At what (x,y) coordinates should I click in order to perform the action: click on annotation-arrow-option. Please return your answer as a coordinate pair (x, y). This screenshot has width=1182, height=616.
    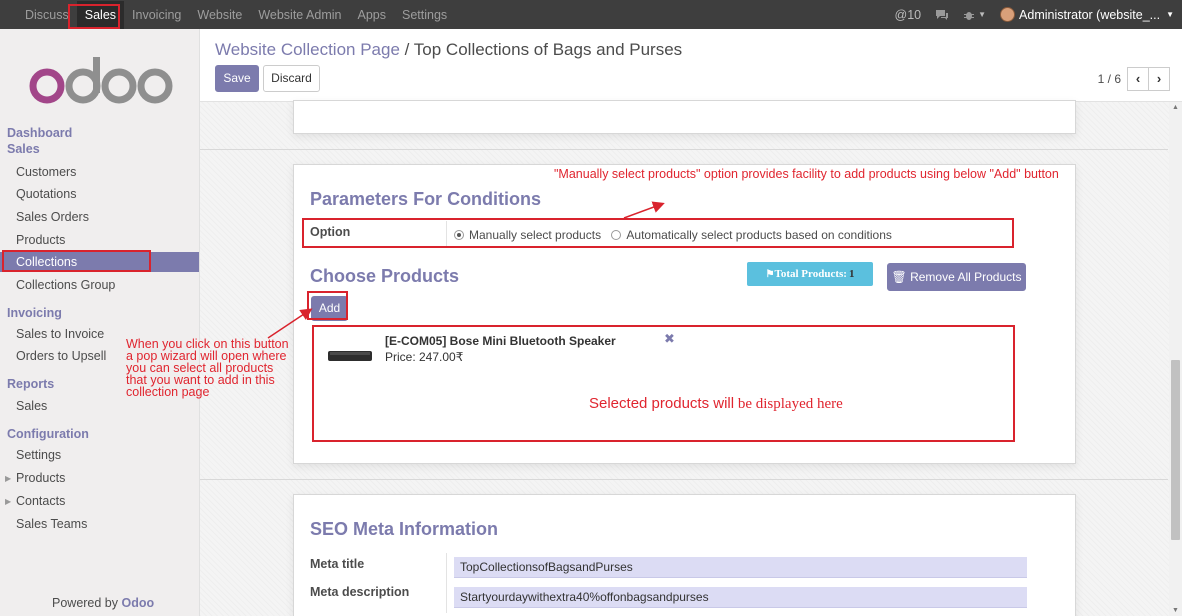
    Looking at the image, I should click on (644, 210).